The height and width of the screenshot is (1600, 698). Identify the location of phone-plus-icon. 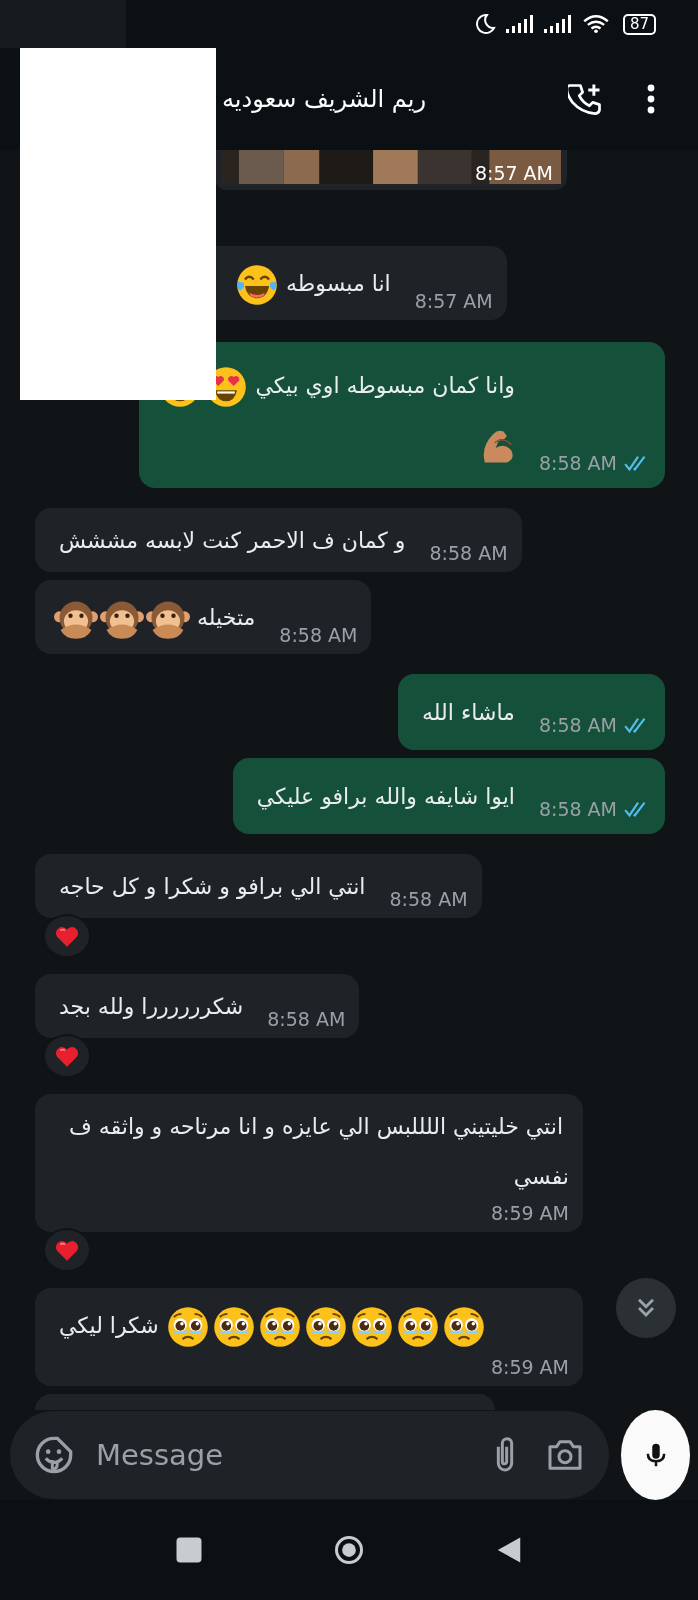
(586, 99).